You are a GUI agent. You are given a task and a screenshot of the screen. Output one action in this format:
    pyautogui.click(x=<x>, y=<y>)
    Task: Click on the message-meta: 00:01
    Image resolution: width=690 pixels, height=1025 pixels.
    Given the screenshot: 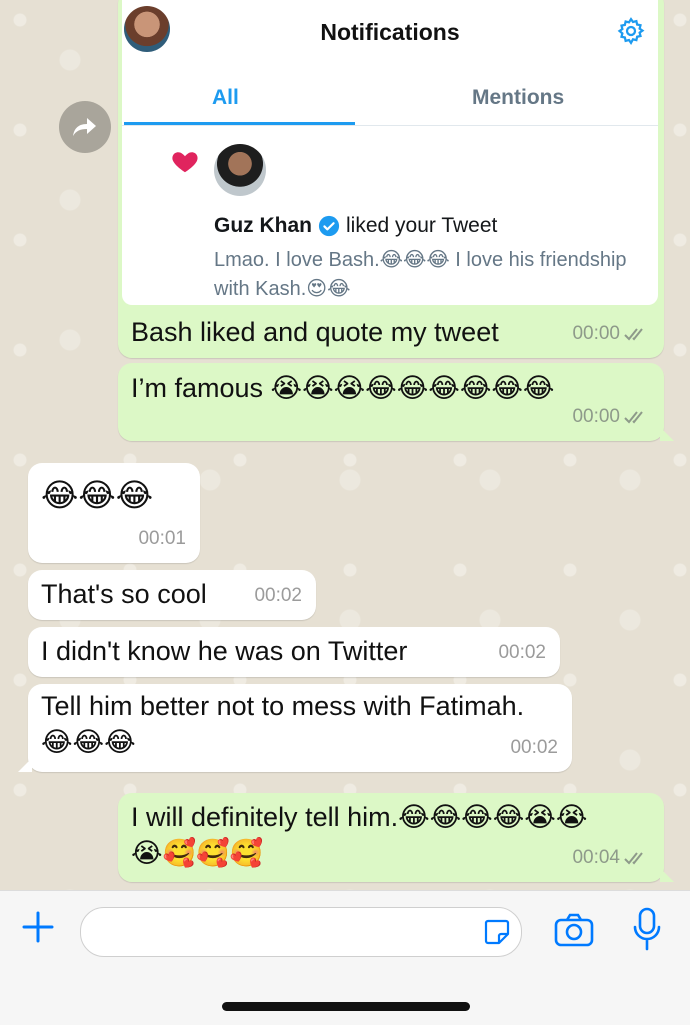 What is the action you would take?
    pyautogui.click(x=162, y=539)
    